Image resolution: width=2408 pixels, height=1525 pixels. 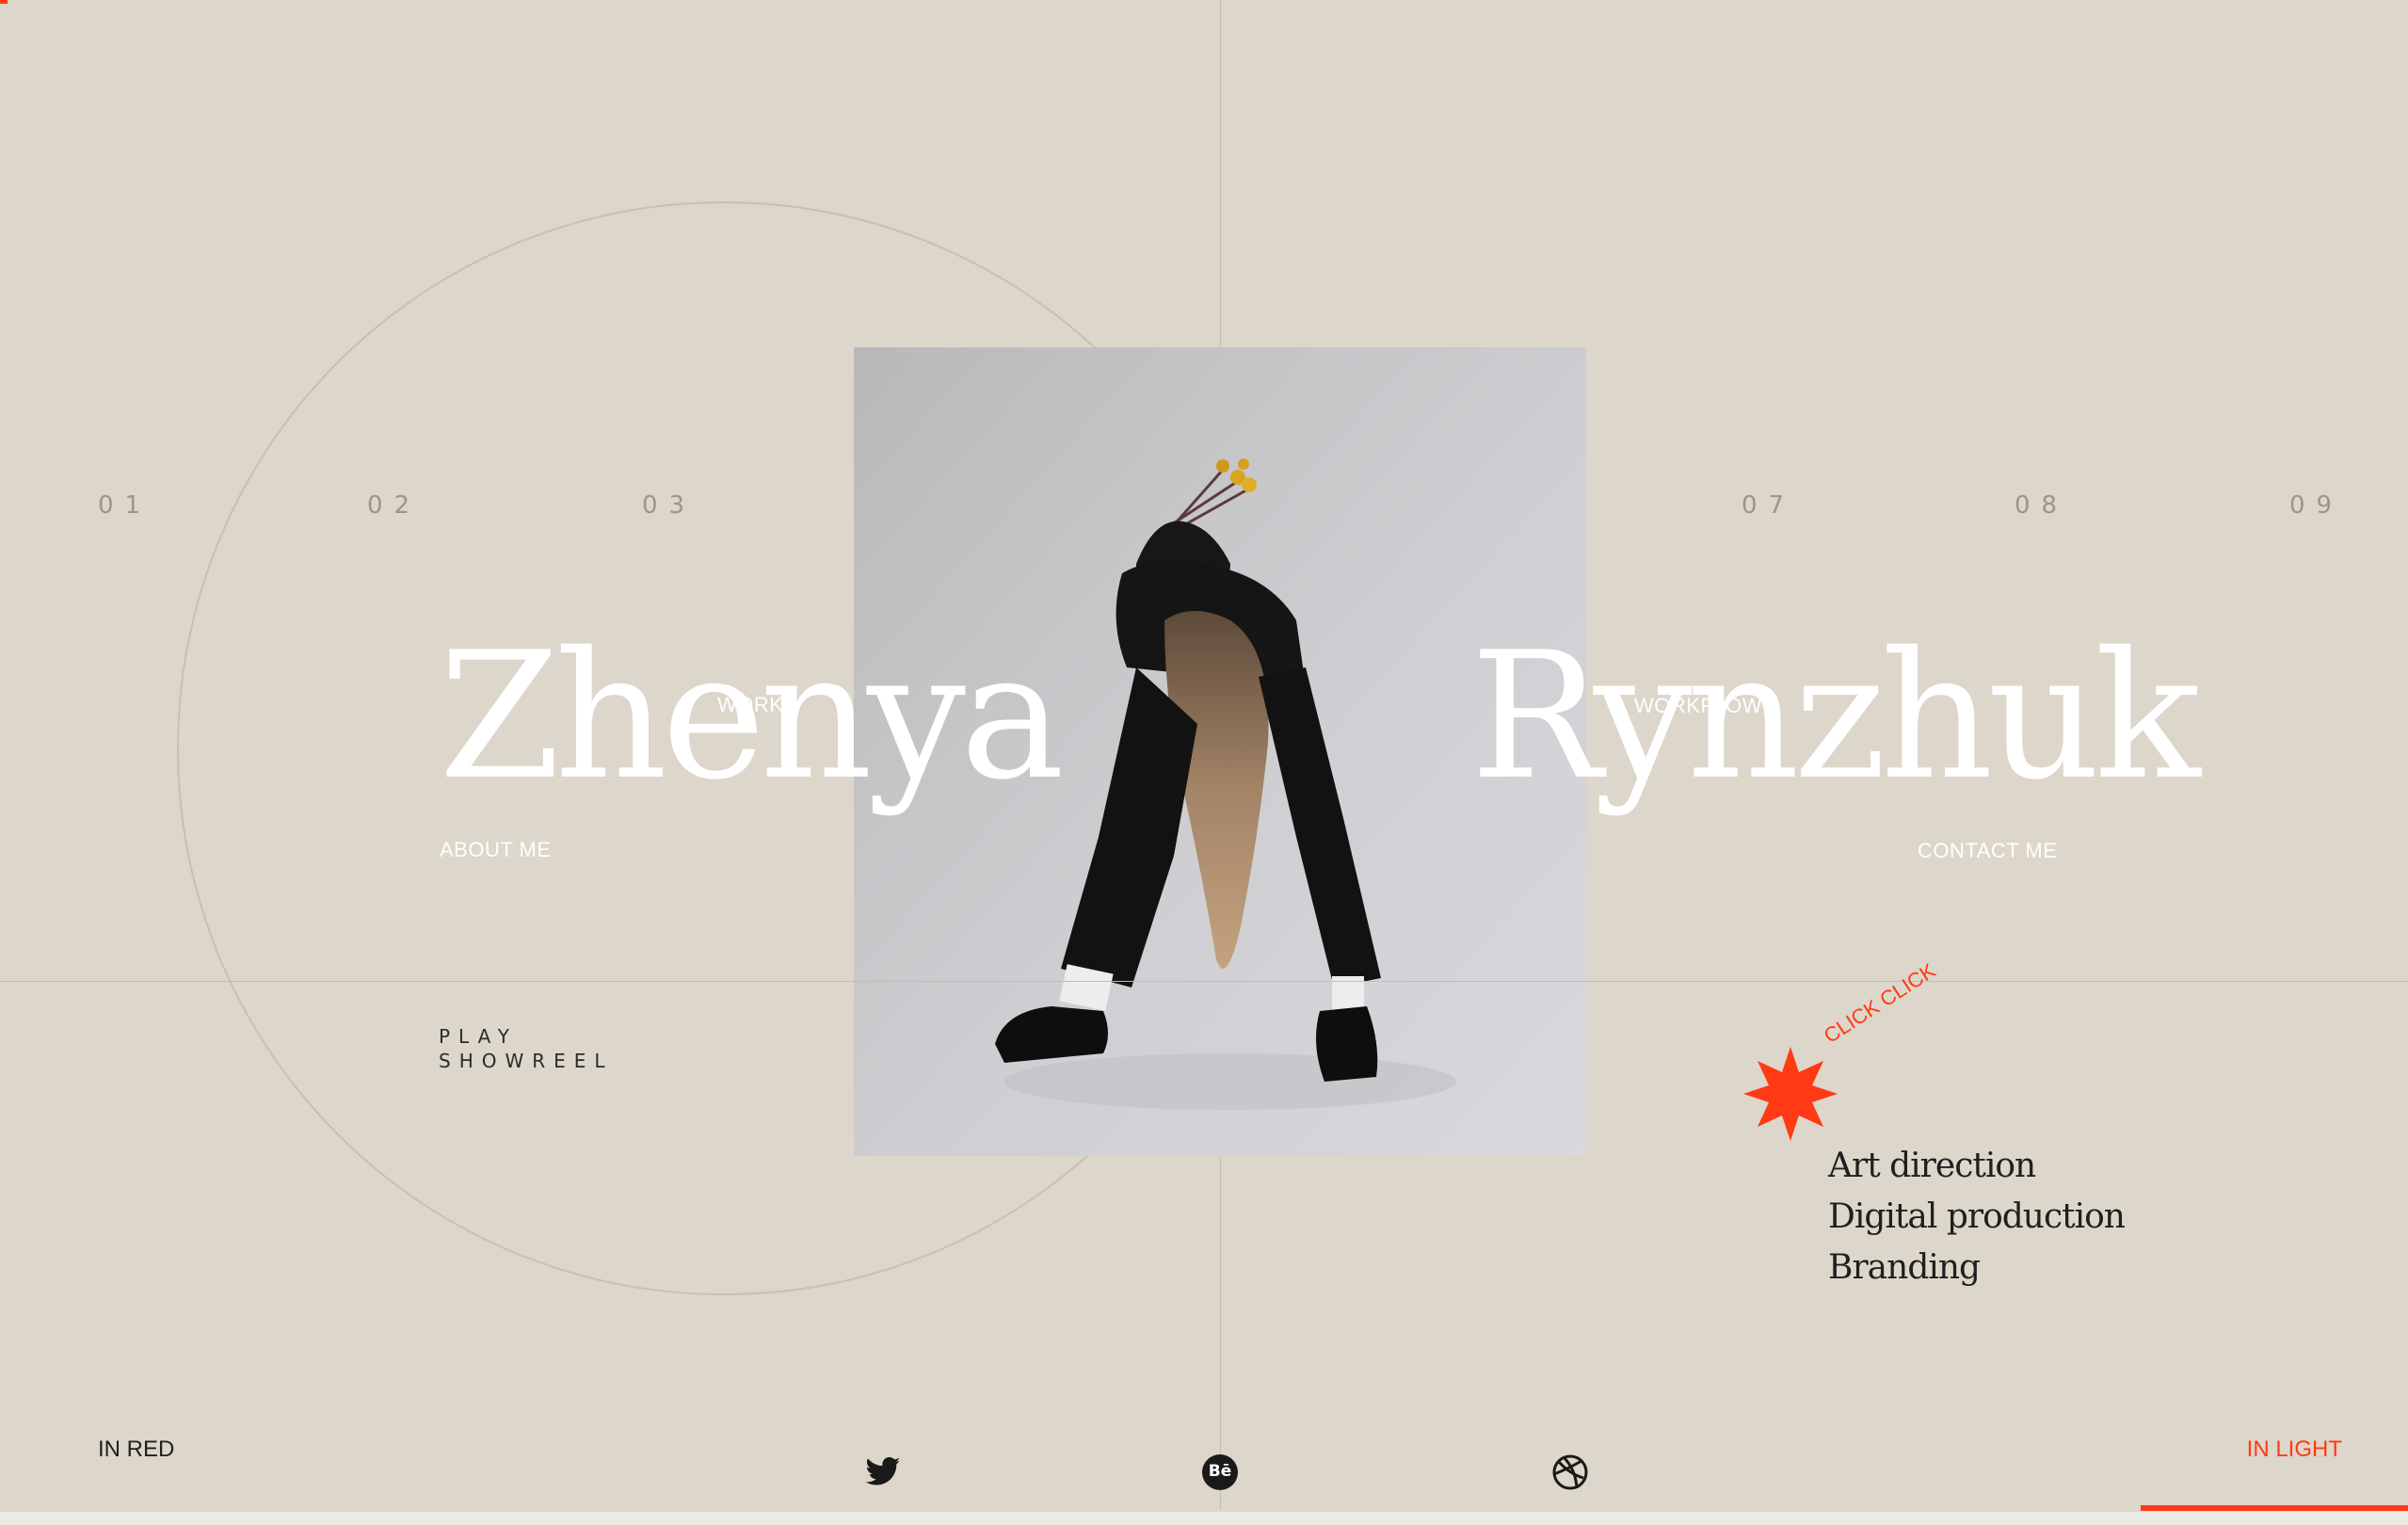 I want to click on behance-icon: Bē, so click(x=1220, y=1472).